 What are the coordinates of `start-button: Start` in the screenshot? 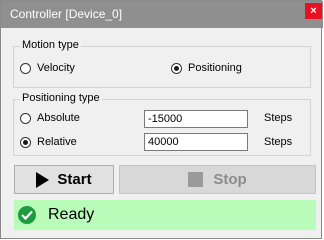 It's located at (64, 179).